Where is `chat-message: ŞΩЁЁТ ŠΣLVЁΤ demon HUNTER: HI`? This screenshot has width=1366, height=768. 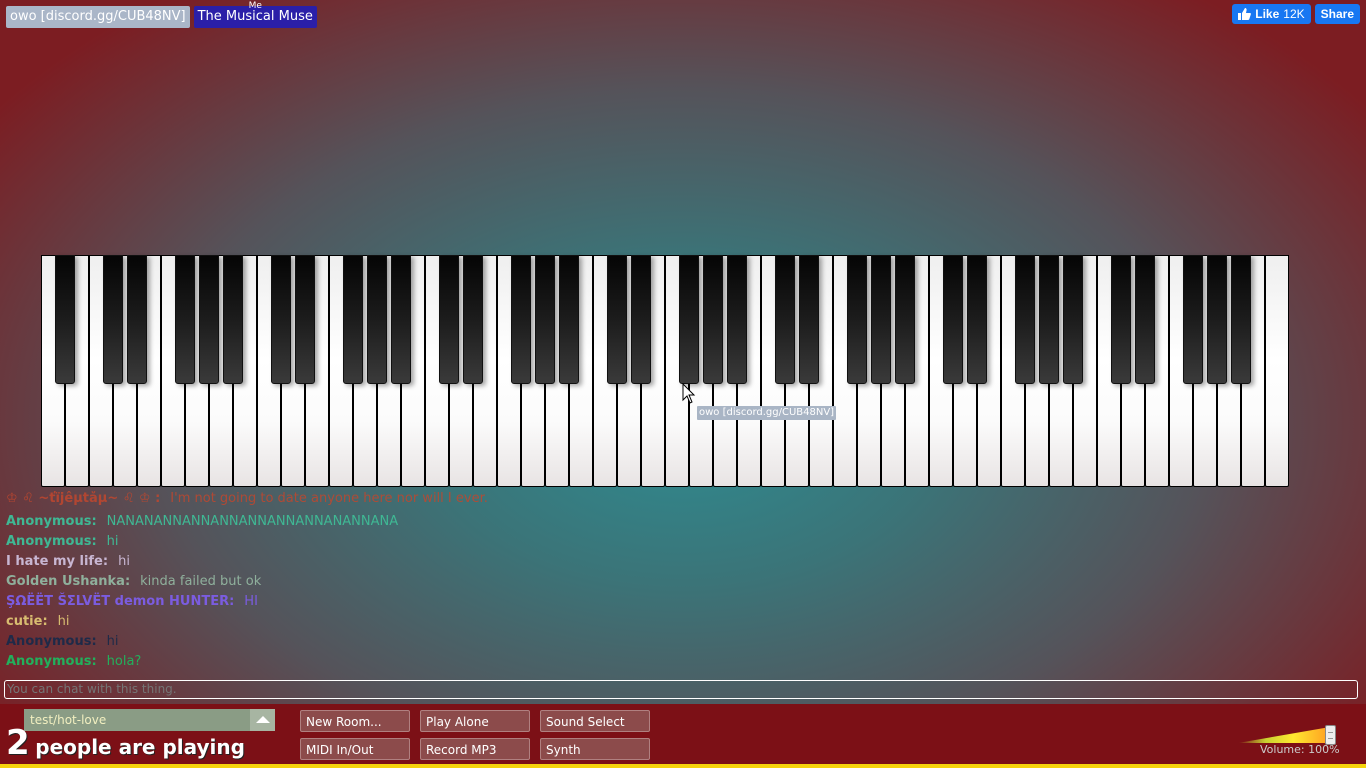
chat-message: ŞΩЁЁТ ŠΣLVЁΤ demon HUNTER: HI is located at coordinates (247, 602).